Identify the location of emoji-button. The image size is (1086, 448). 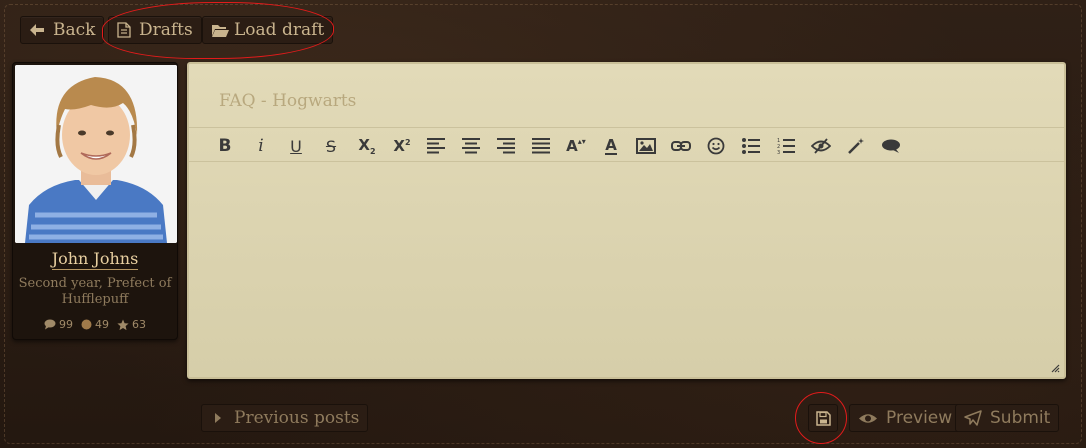
(716, 146).